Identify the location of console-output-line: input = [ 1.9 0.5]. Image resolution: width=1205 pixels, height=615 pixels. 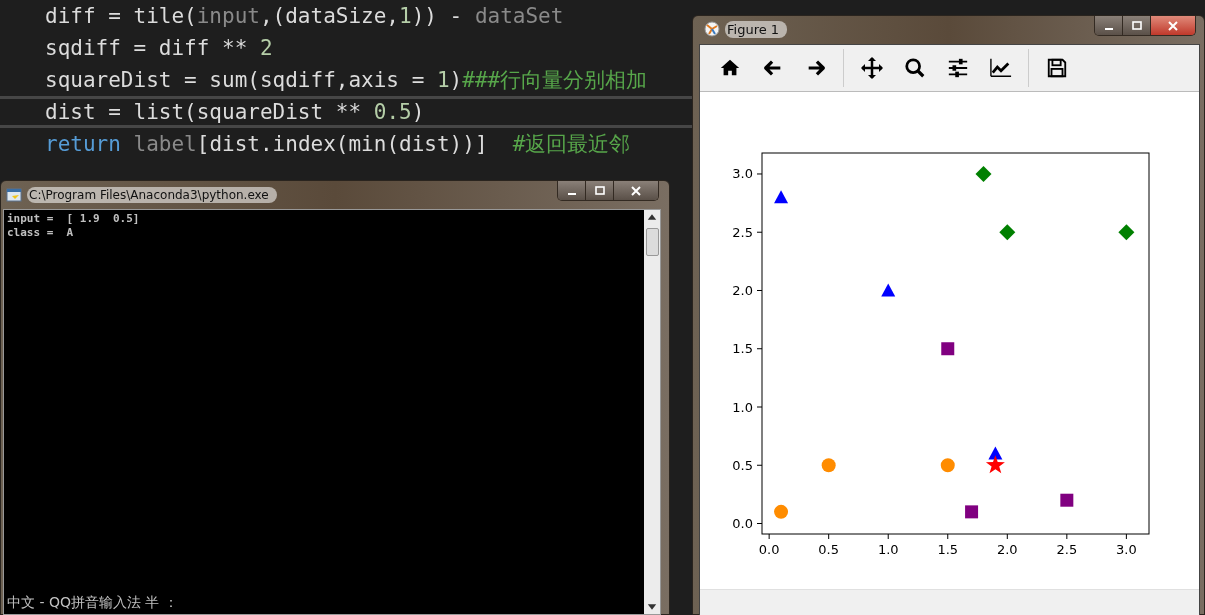
(74, 219).